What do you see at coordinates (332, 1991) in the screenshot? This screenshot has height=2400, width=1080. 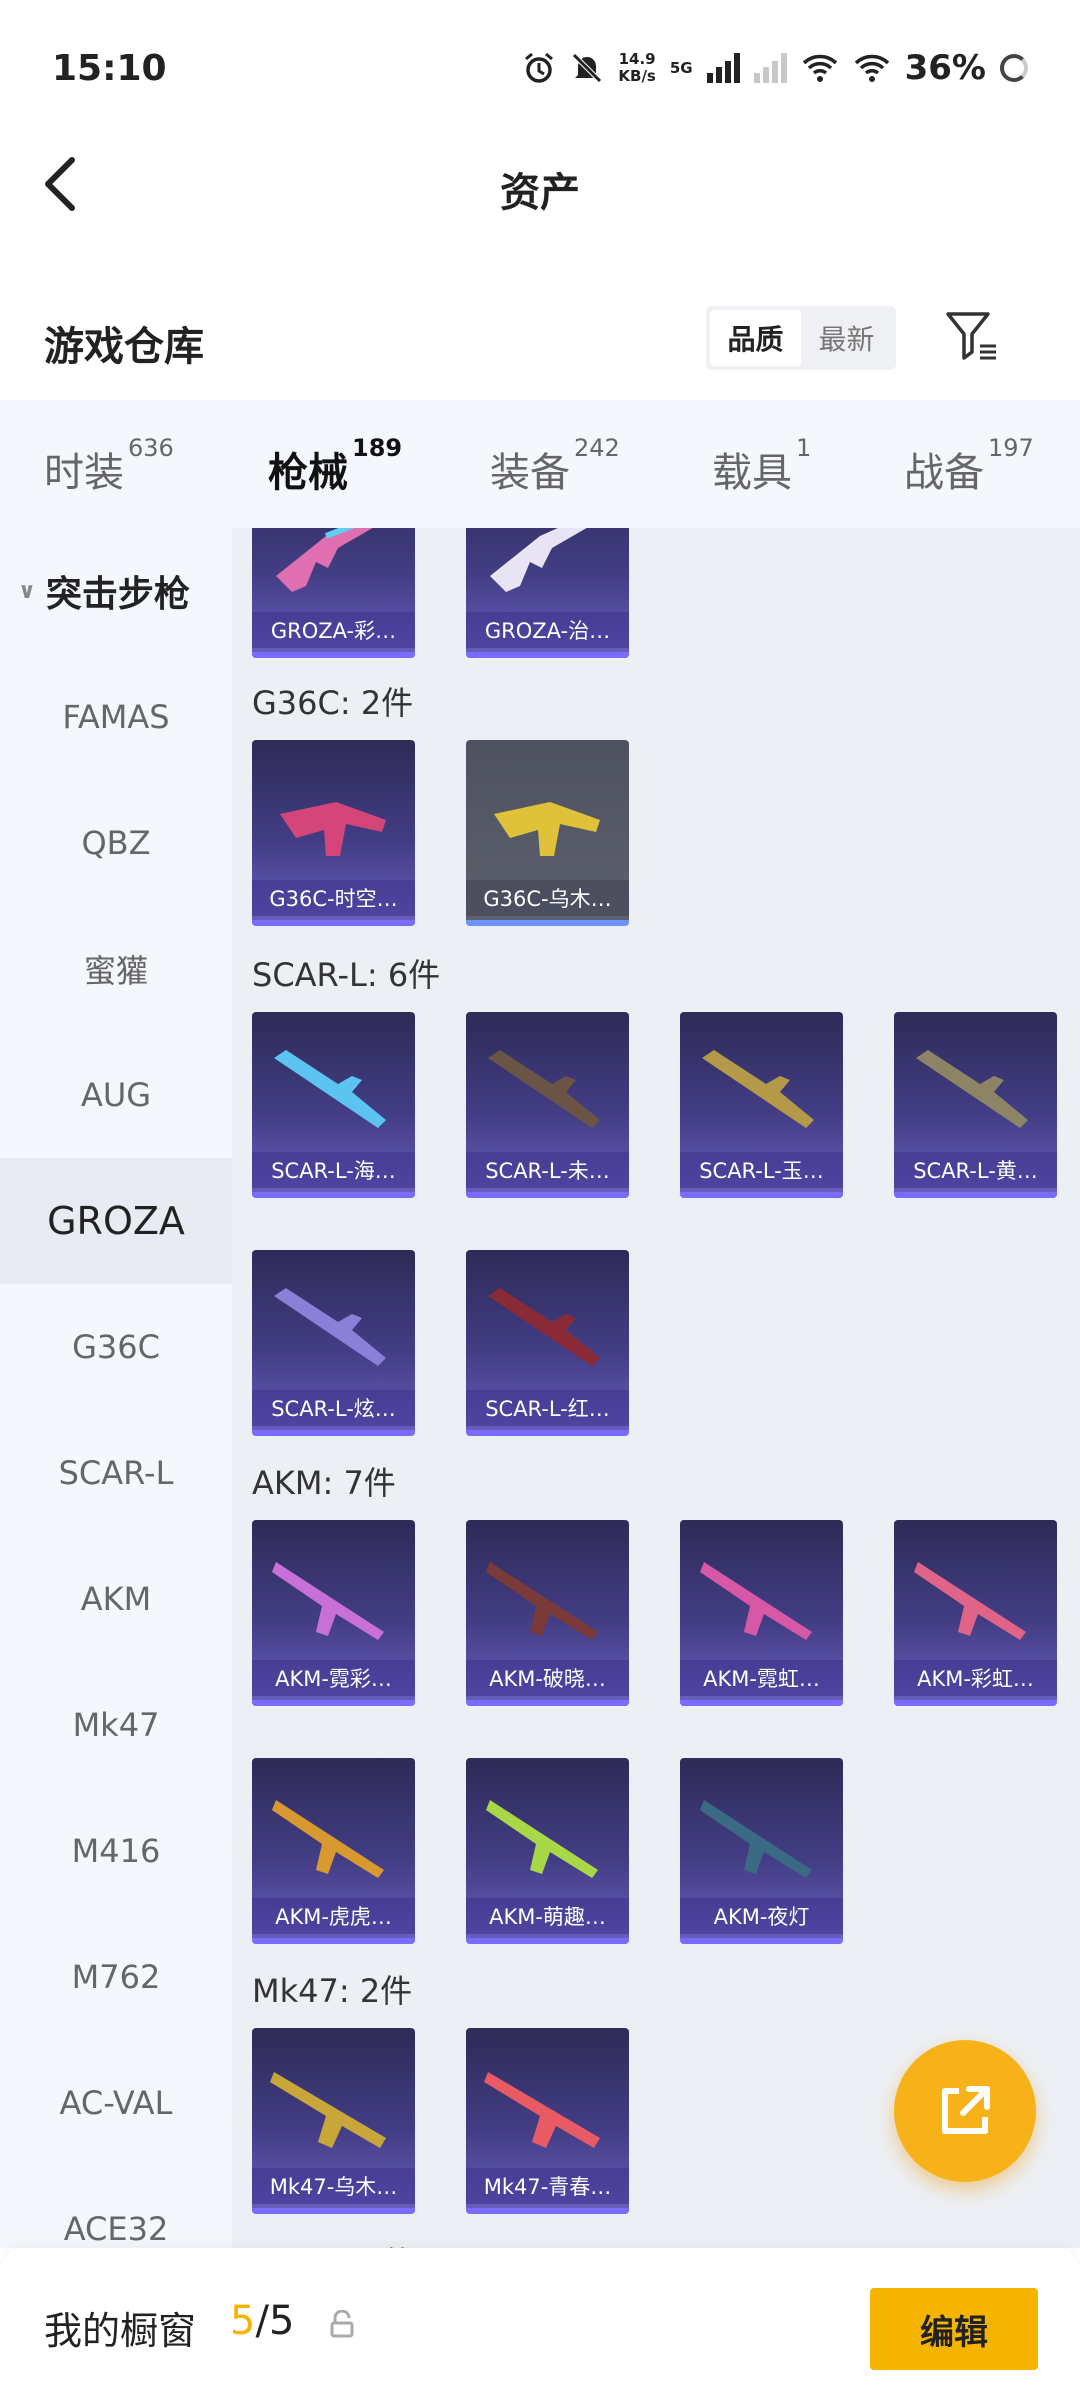 I see `group-heading-mk47: Mk47: 2件` at bounding box center [332, 1991].